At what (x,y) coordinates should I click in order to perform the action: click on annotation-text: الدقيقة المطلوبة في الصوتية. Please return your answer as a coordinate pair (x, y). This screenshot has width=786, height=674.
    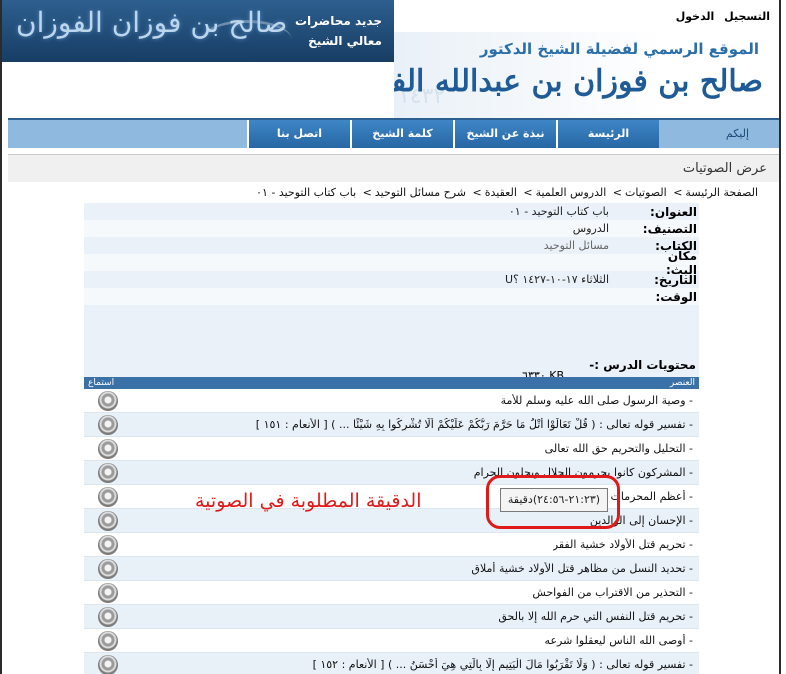
    Looking at the image, I should click on (308, 501).